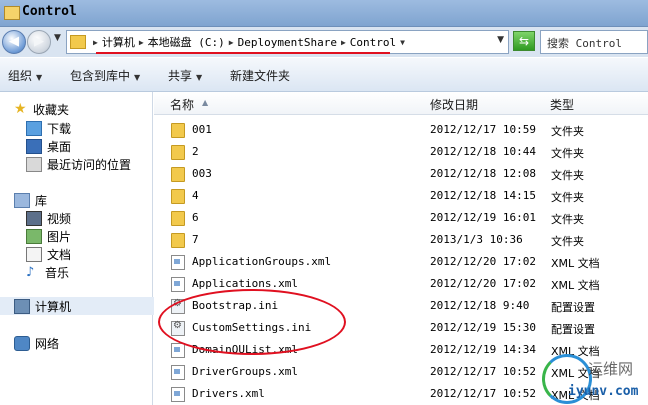 The height and width of the screenshot is (405, 648). Describe the element at coordinates (324, 13) in the screenshot. I see `title-bar: Control` at that location.